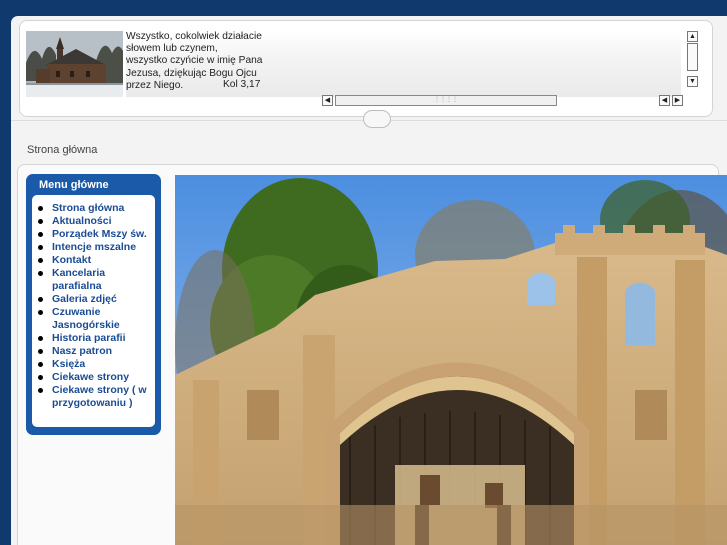  What do you see at coordinates (194, 36) in the screenshot?
I see `quote-line: Wszystko, cokolwiek działacie` at bounding box center [194, 36].